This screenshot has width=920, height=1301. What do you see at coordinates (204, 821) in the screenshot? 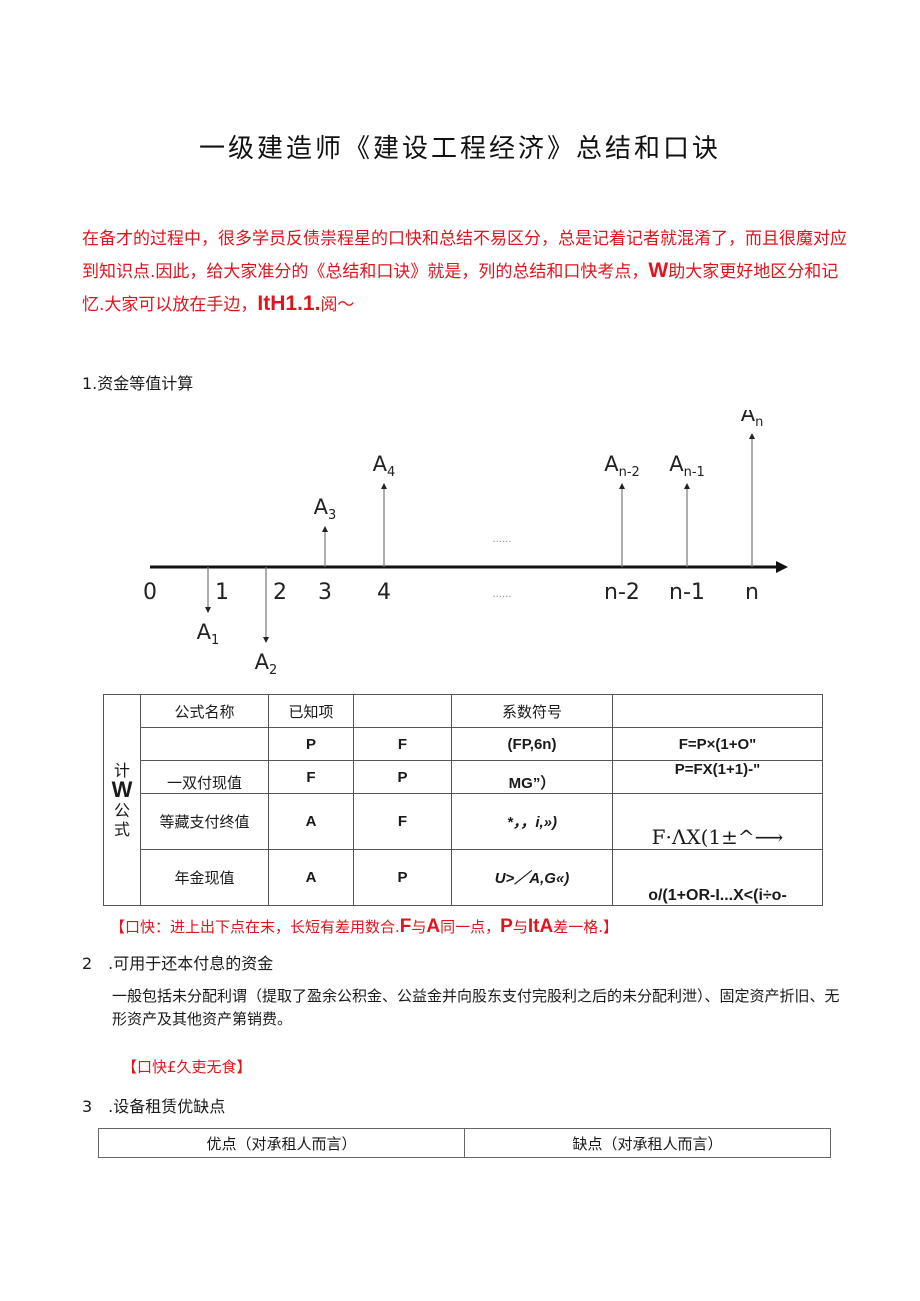
I see `row-name: 等藏支付终值` at bounding box center [204, 821].